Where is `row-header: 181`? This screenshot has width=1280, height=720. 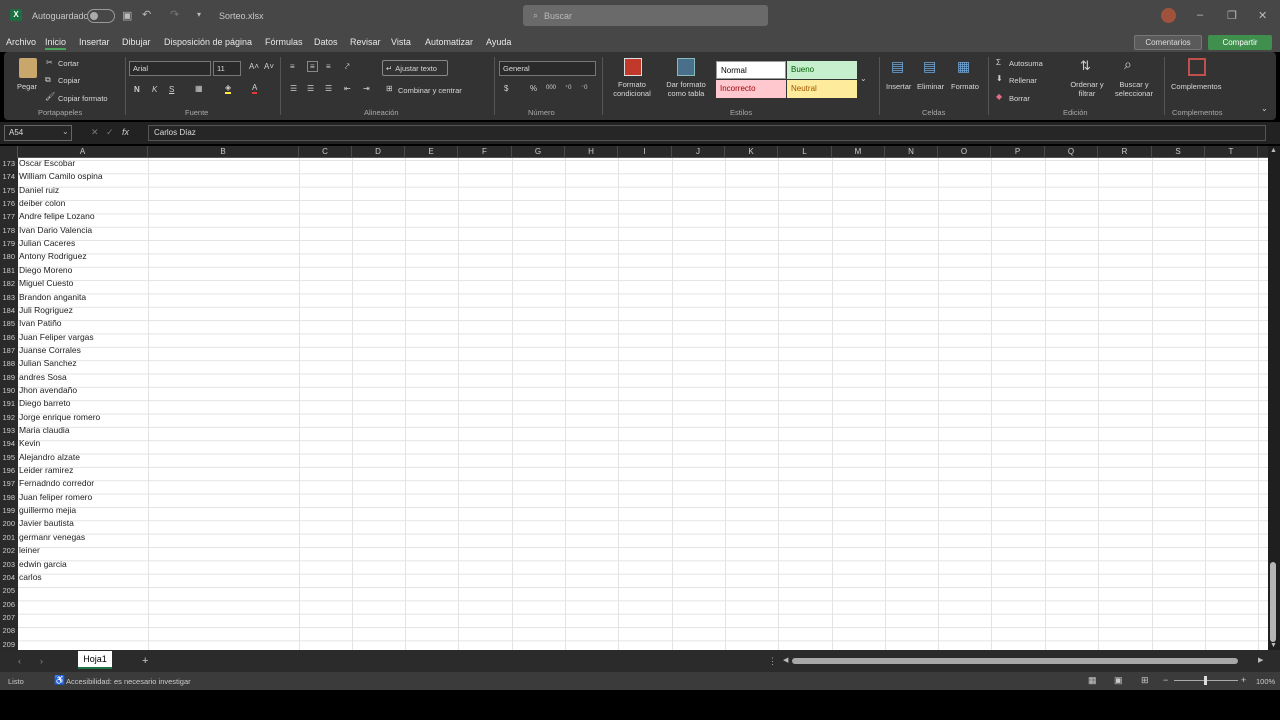
row-header: 181 is located at coordinates (8, 270).